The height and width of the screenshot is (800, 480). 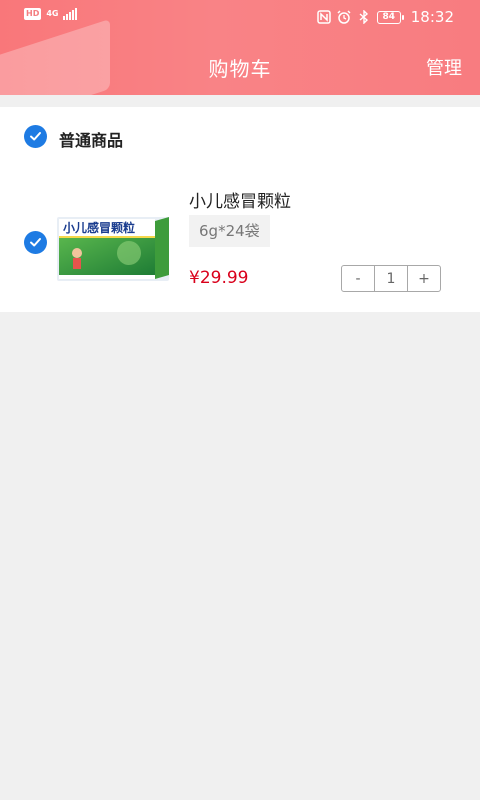 I want to click on network-label: 4G, so click(x=52, y=13).